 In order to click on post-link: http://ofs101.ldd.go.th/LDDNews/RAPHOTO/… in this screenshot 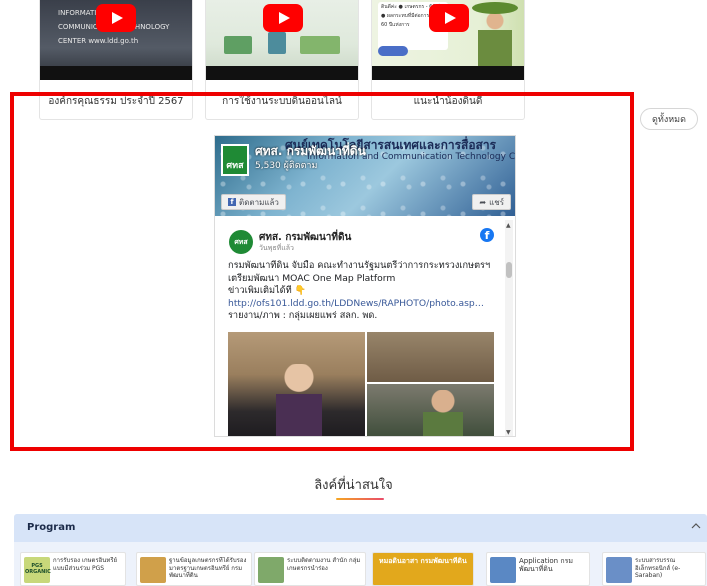, I will do `click(366, 304)`.